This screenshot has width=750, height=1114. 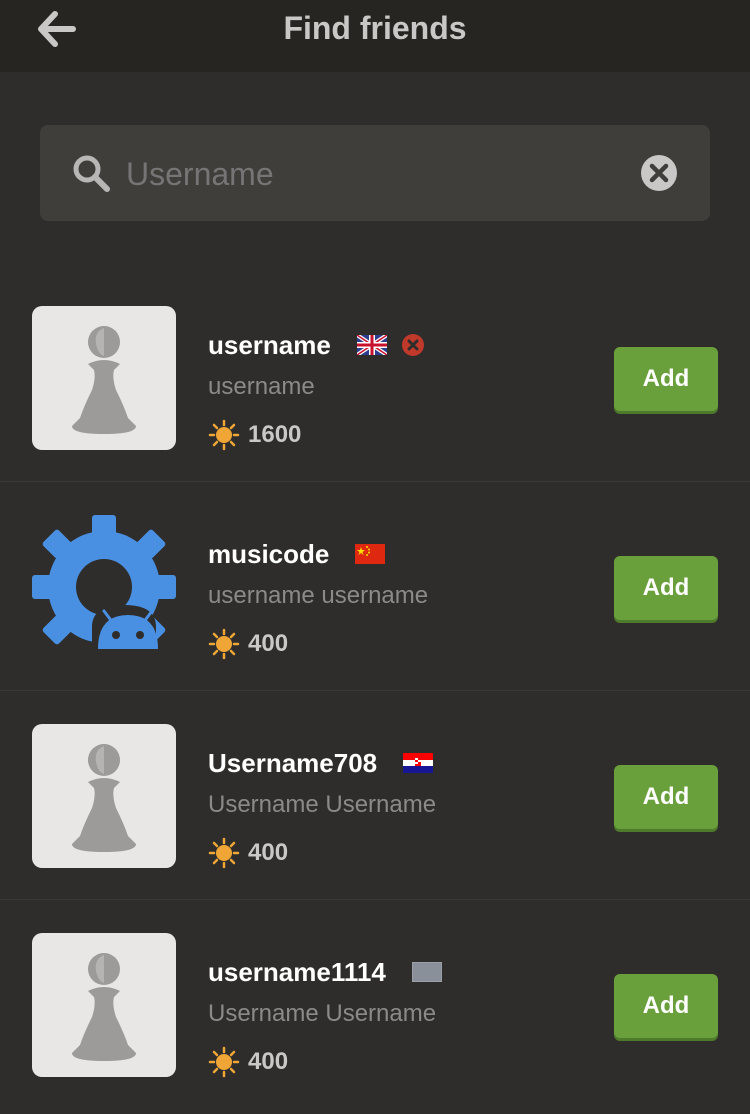 I want to click on name-line: musicode, so click(x=297, y=554).